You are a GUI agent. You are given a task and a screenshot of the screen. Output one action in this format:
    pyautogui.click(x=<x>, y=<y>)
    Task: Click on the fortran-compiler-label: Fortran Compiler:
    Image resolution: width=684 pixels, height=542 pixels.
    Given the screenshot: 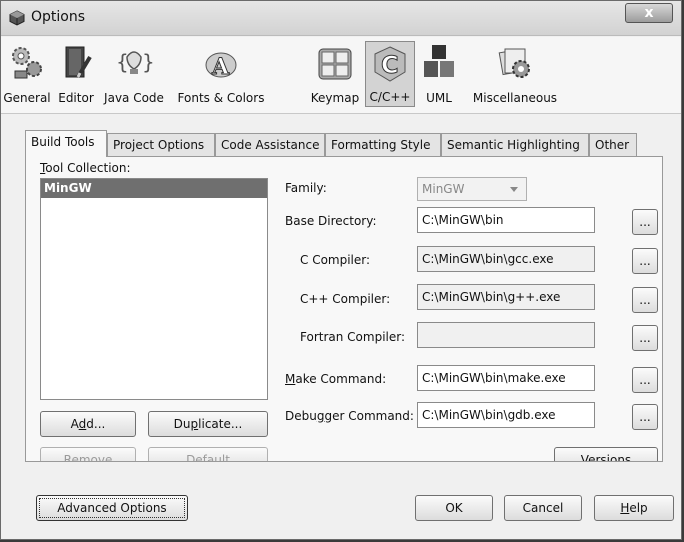 What is the action you would take?
    pyautogui.click(x=353, y=337)
    